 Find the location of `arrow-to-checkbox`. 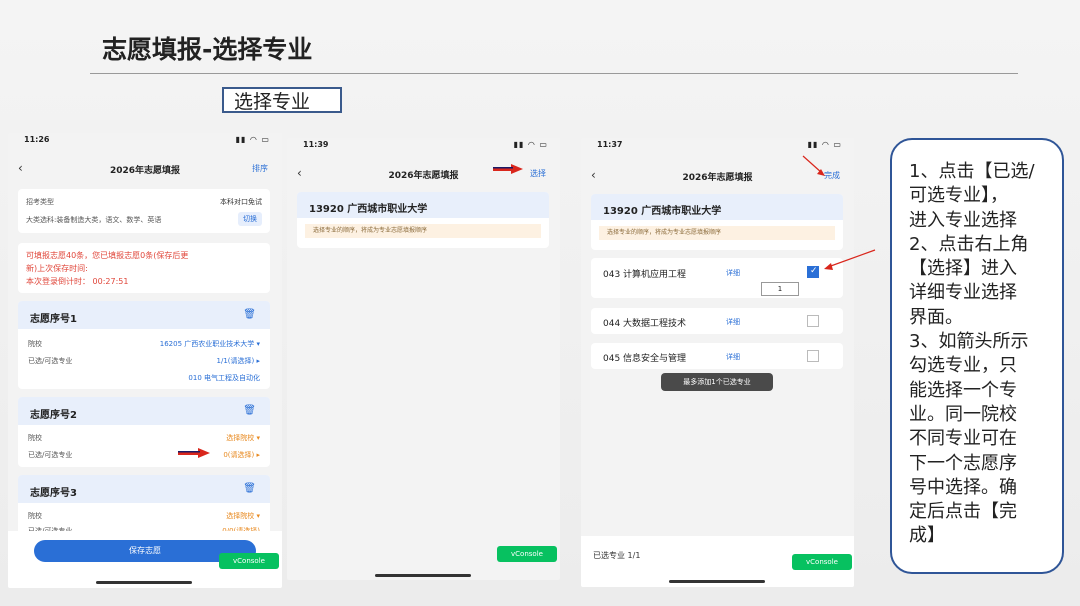

arrow-to-checkbox is located at coordinates (851, 258).